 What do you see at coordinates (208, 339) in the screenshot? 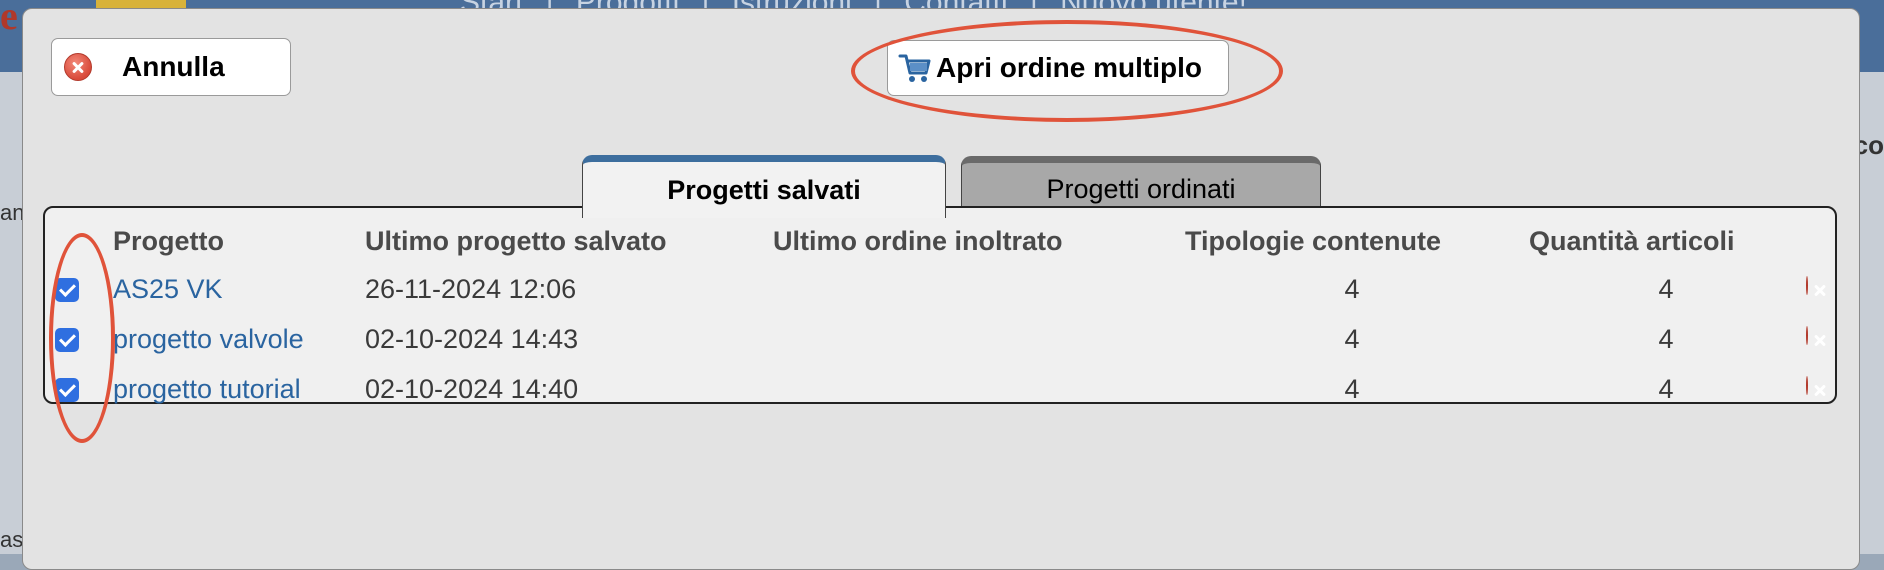
I see `project-name-link: progetto valvole` at bounding box center [208, 339].